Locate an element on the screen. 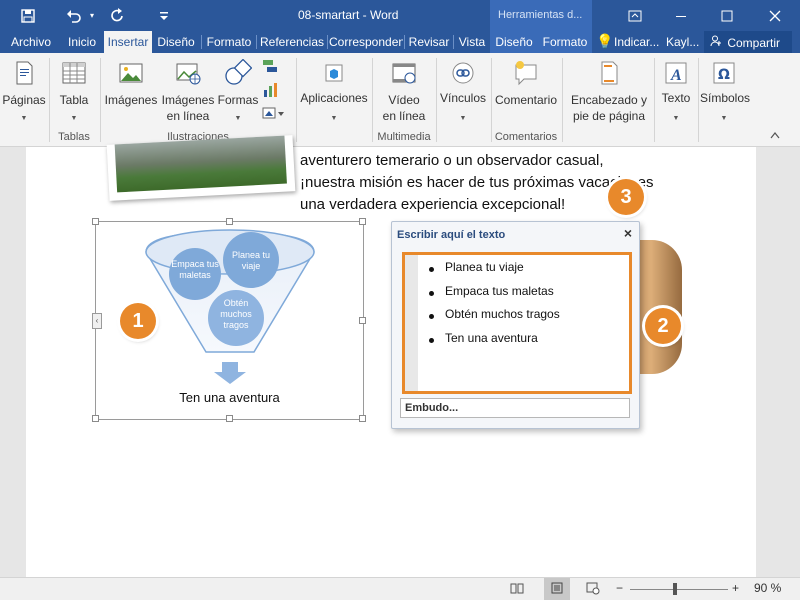  tab-inicio: Inicio is located at coordinates (82, 42).